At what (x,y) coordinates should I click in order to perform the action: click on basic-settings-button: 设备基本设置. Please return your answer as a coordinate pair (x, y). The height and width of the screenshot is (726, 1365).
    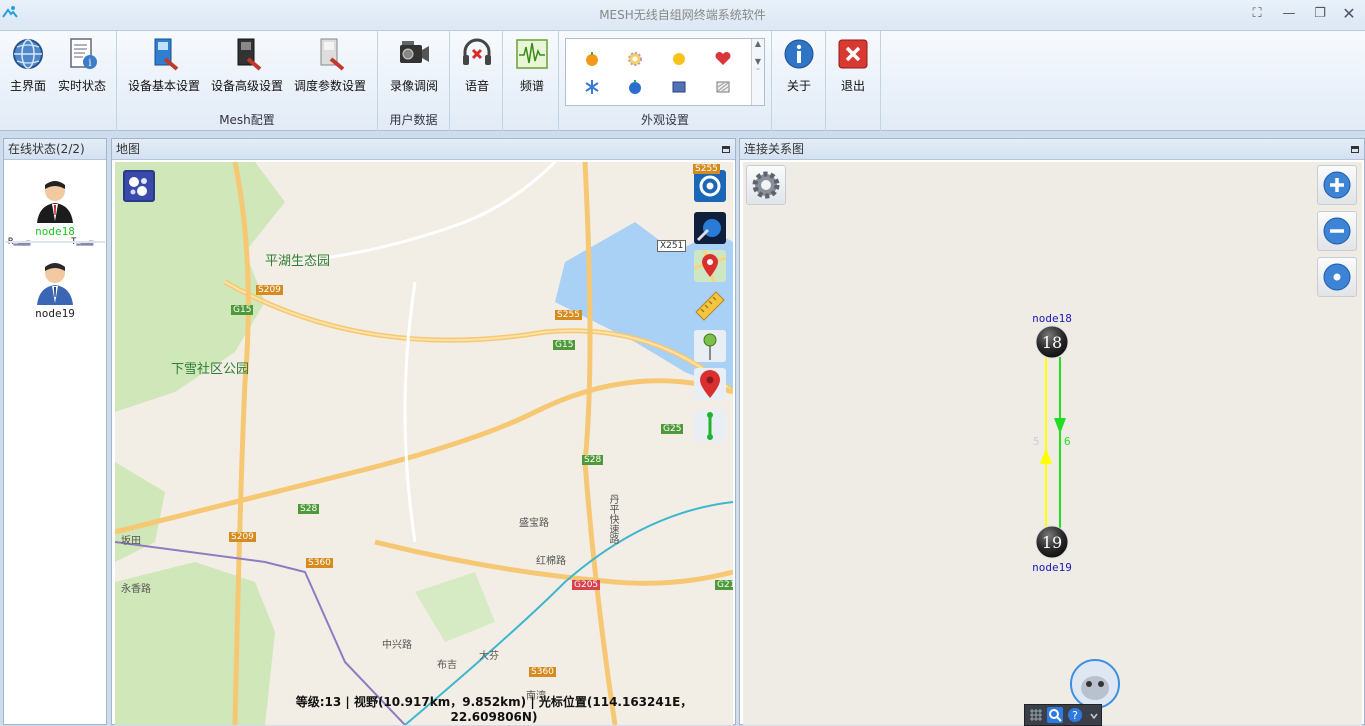
    Looking at the image, I should click on (164, 67).